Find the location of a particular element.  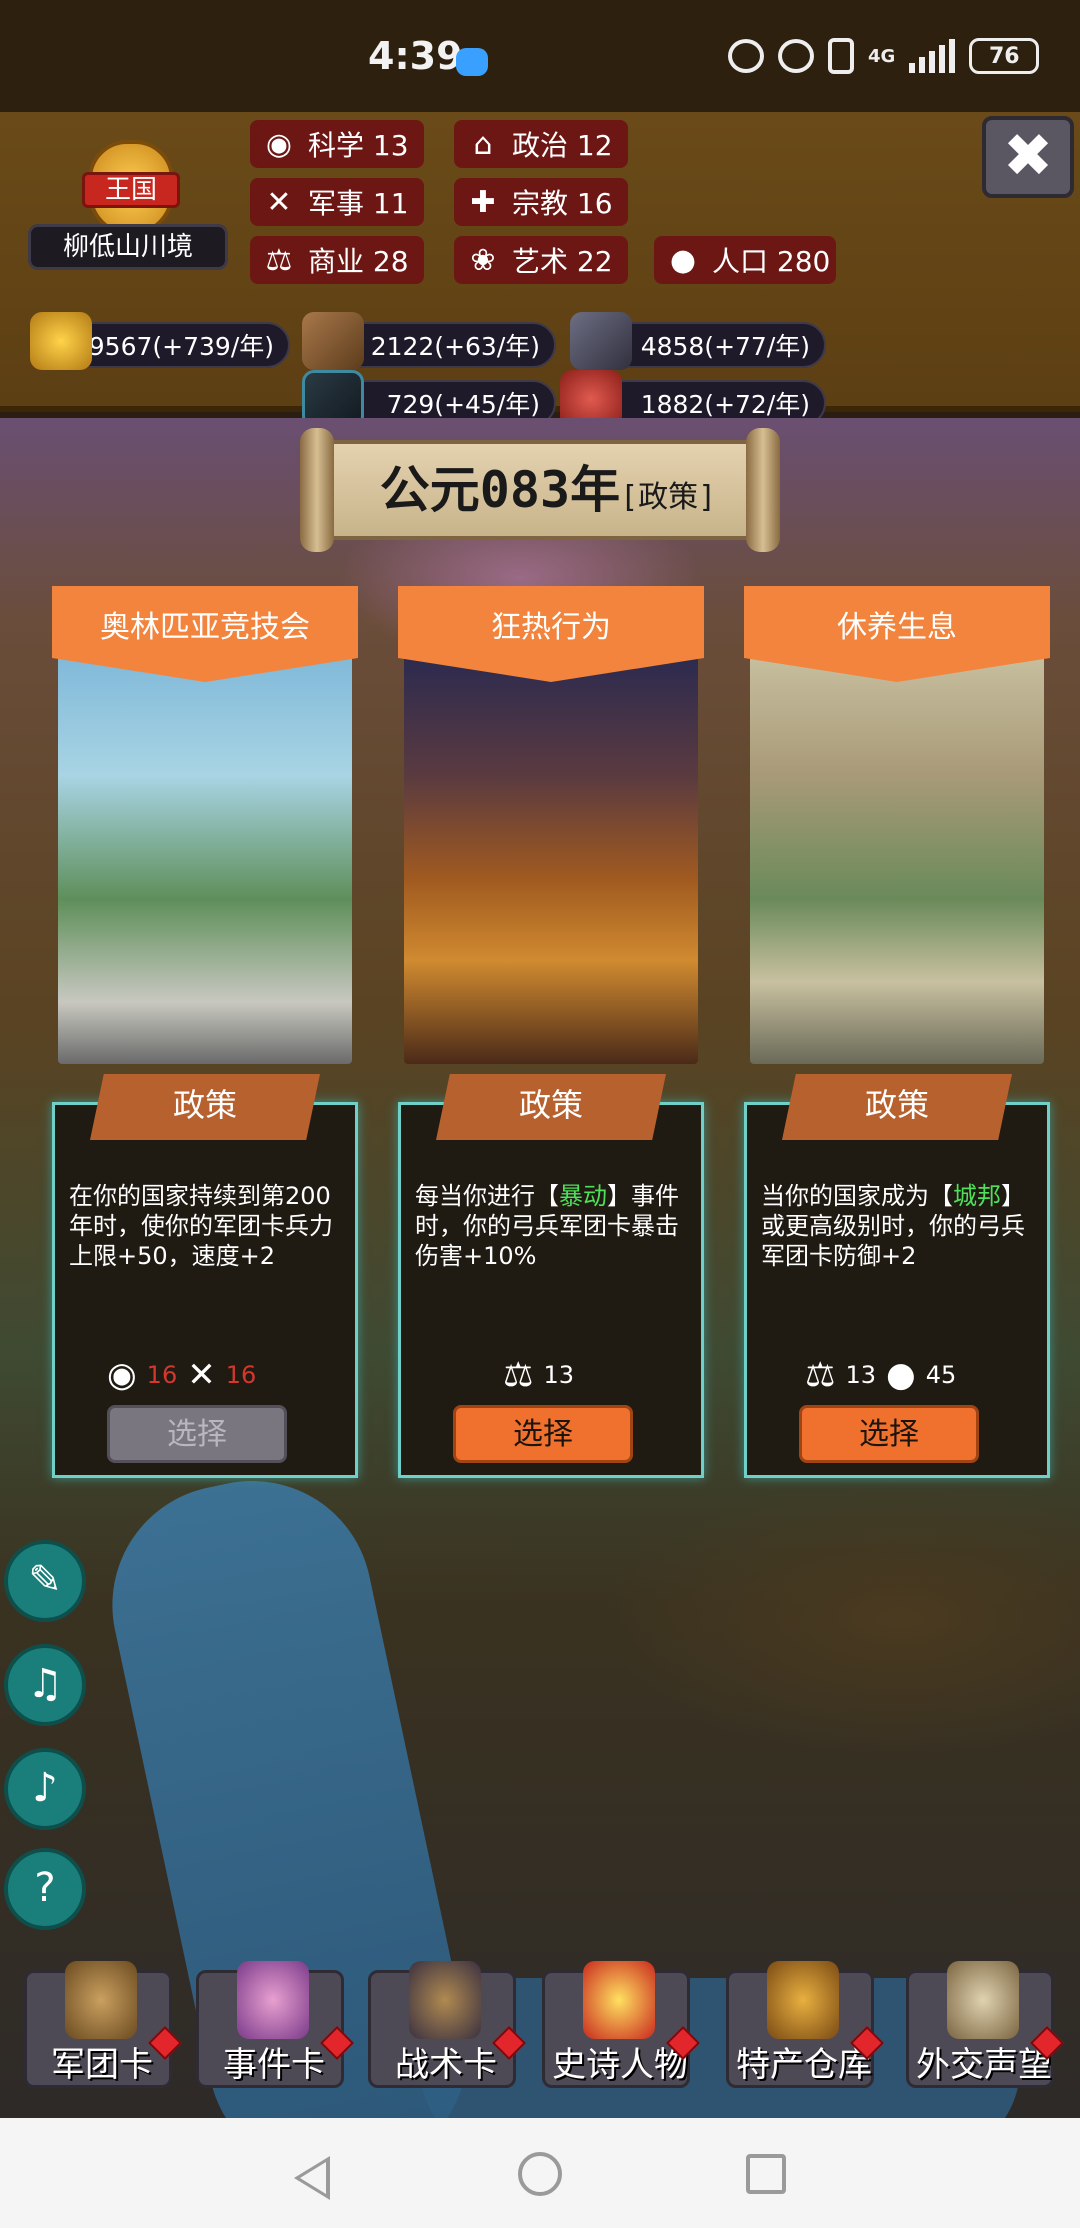

stat-commerce: ⚖ 商业 28 is located at coordinates (337, 260).